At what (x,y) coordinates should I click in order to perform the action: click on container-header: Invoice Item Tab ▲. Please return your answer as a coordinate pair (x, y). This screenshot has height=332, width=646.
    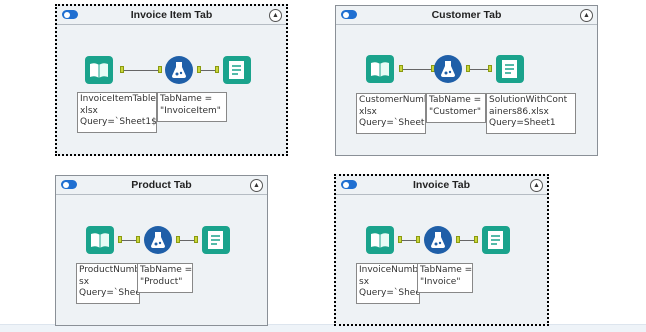
    Looking at the image, I should click on (171, 15).